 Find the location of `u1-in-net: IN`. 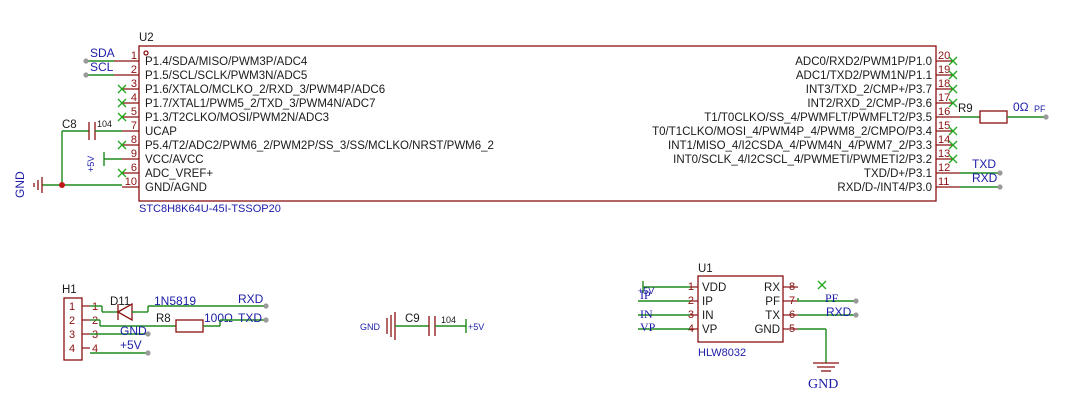

u1-in-net: IN is located at coordinates (664, 314).